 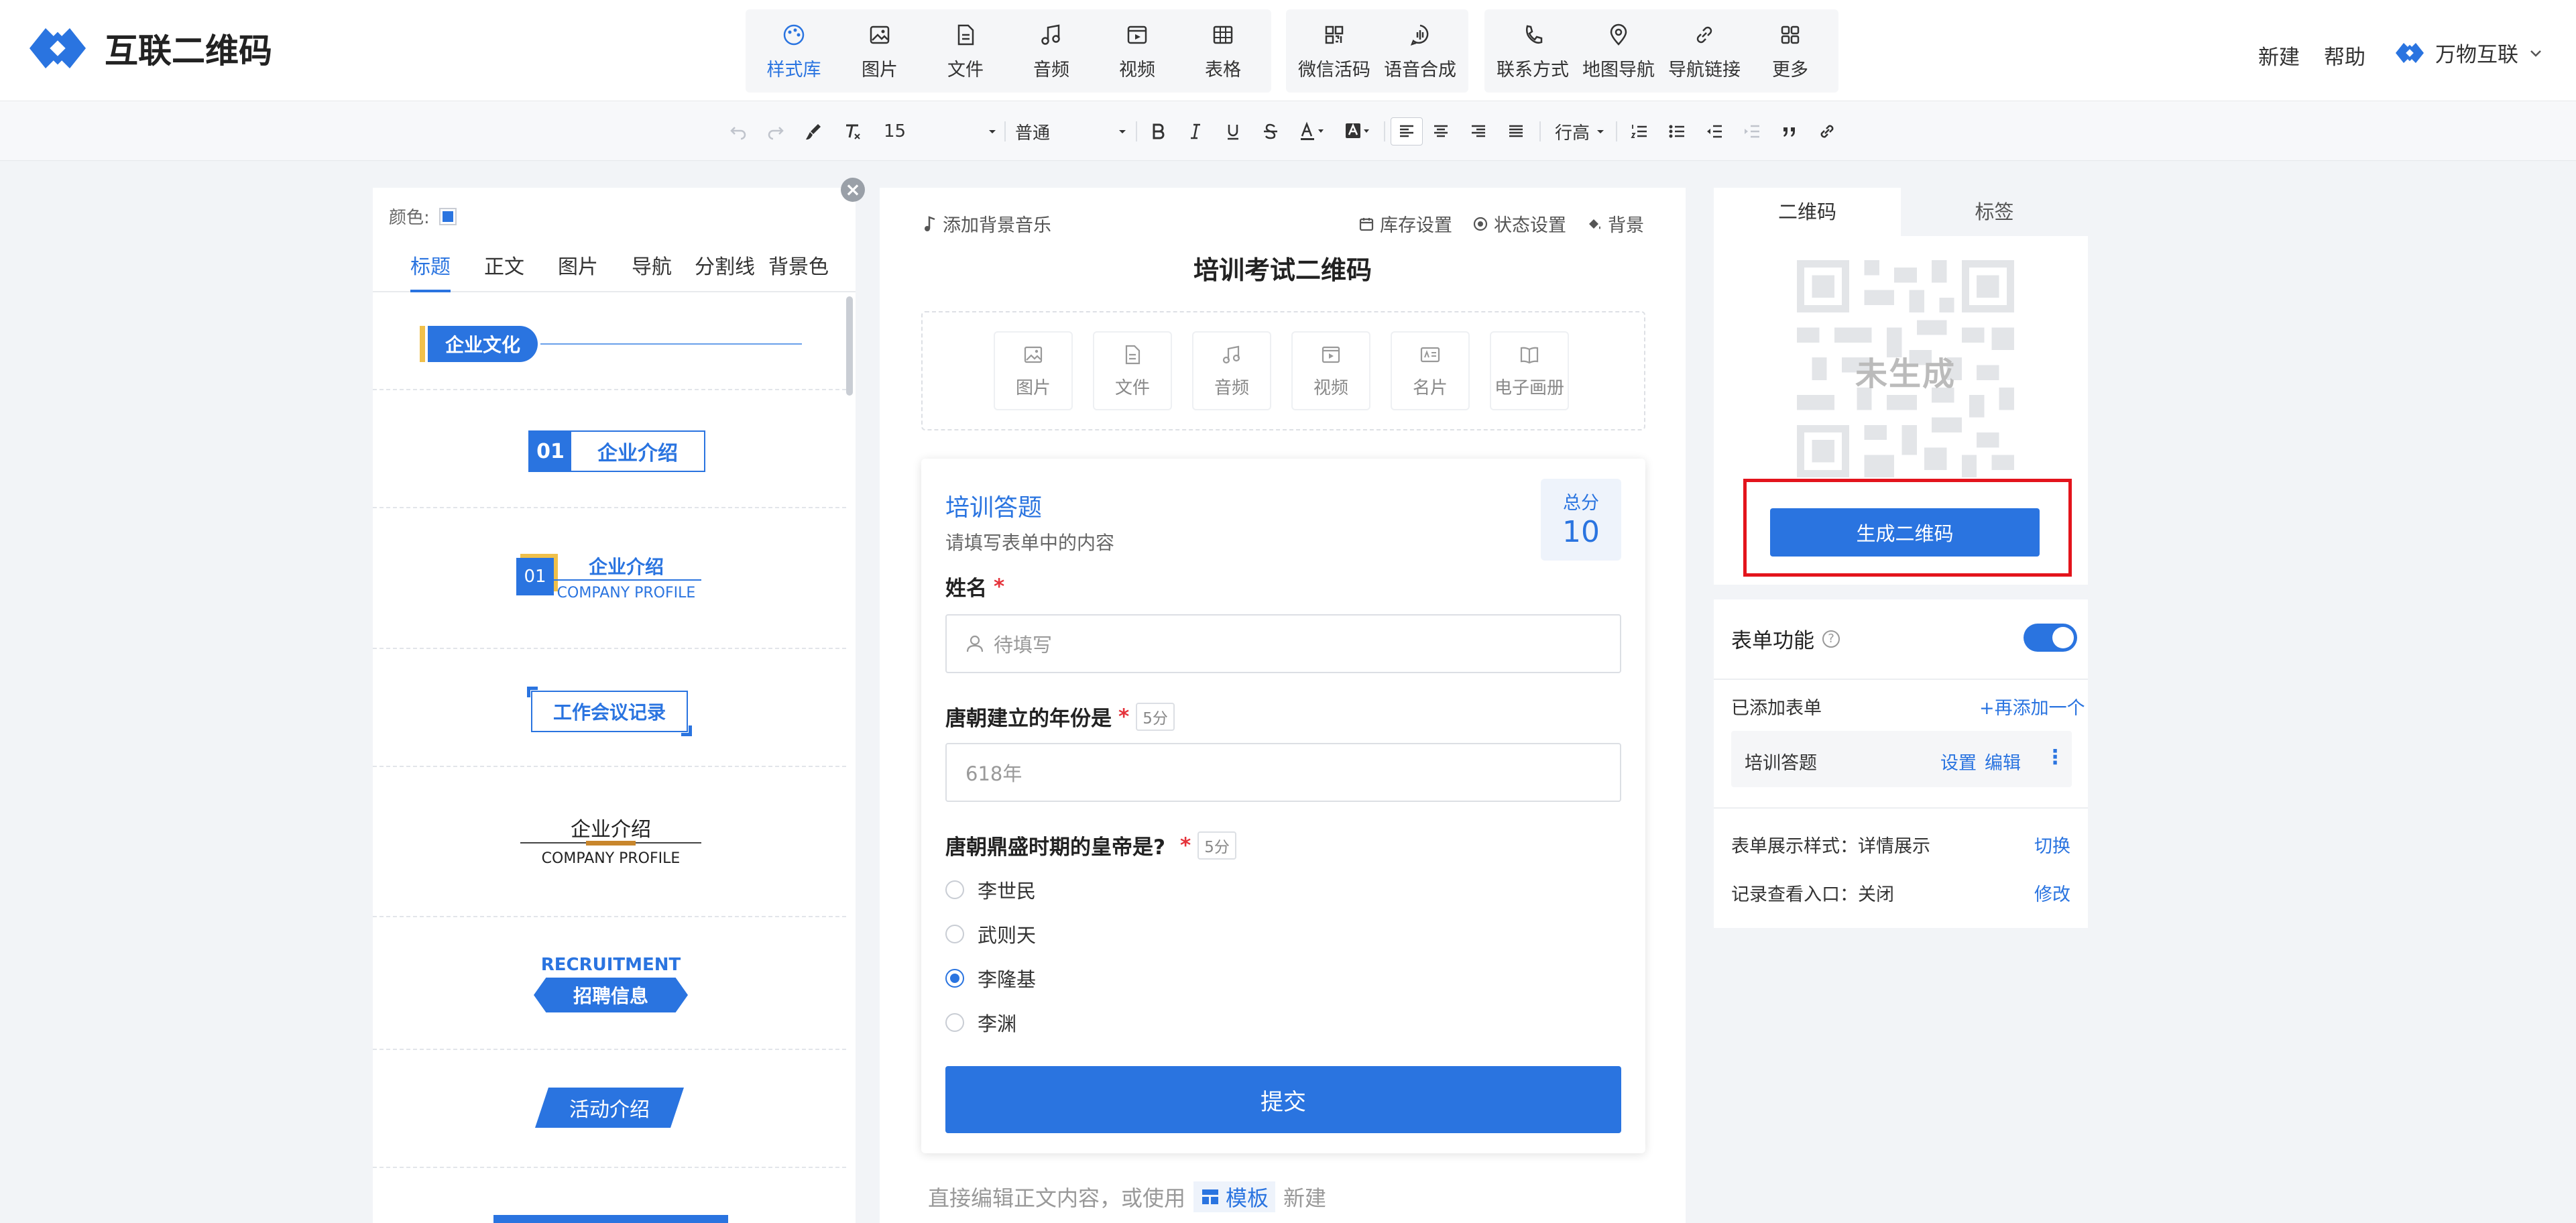 I want to click on tab-label: 标签, so click(x=1994, y=212).